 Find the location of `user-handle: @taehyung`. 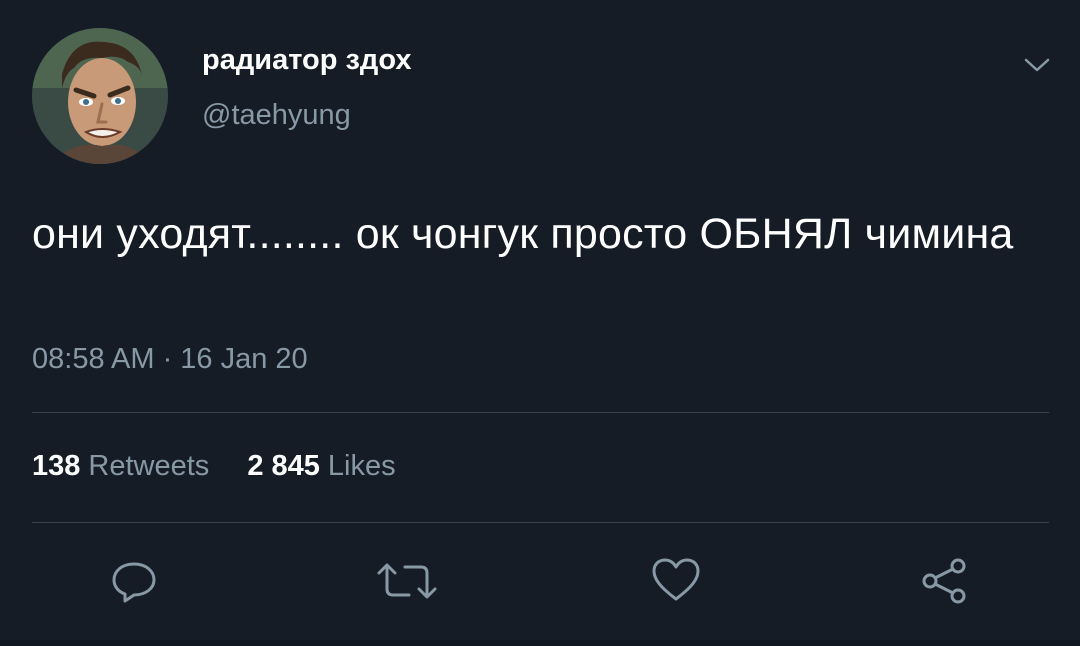

user-handle: @taehyung is located at coordinates (276, 115).